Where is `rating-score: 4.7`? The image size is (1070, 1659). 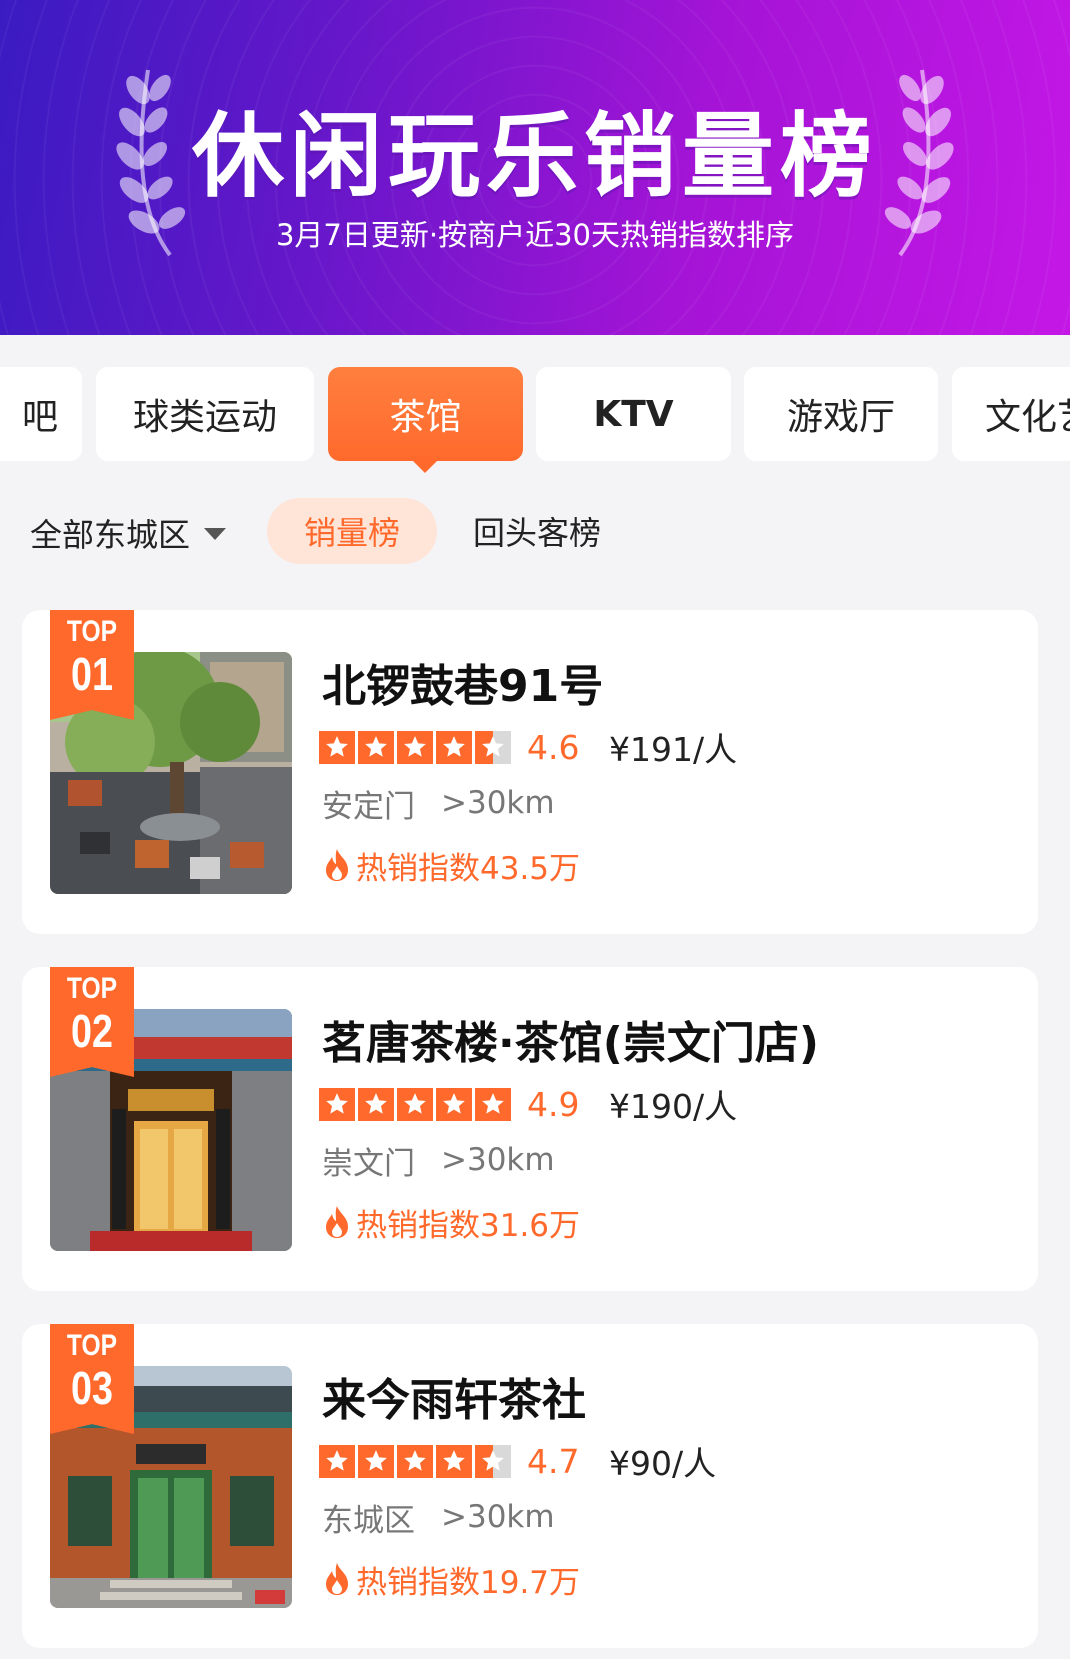 rating-score: 4.7 is located at coordinates (553, 1461).